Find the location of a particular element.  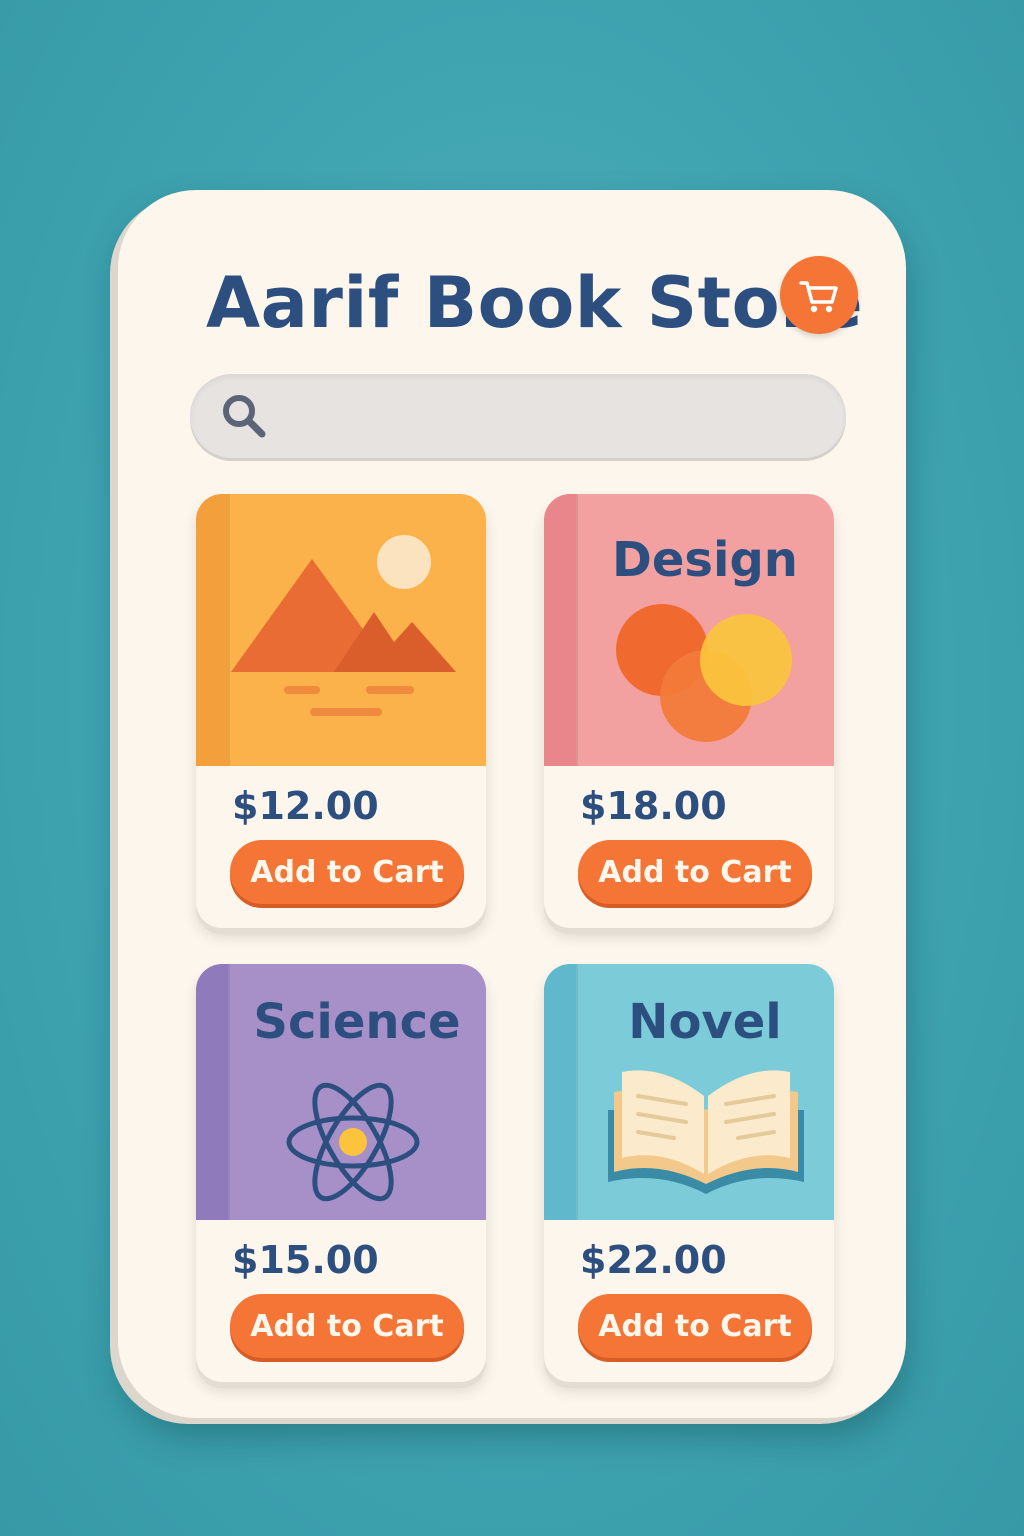

product-card: Design $18.00 Add to Cart is located at coordinates (689, 711).